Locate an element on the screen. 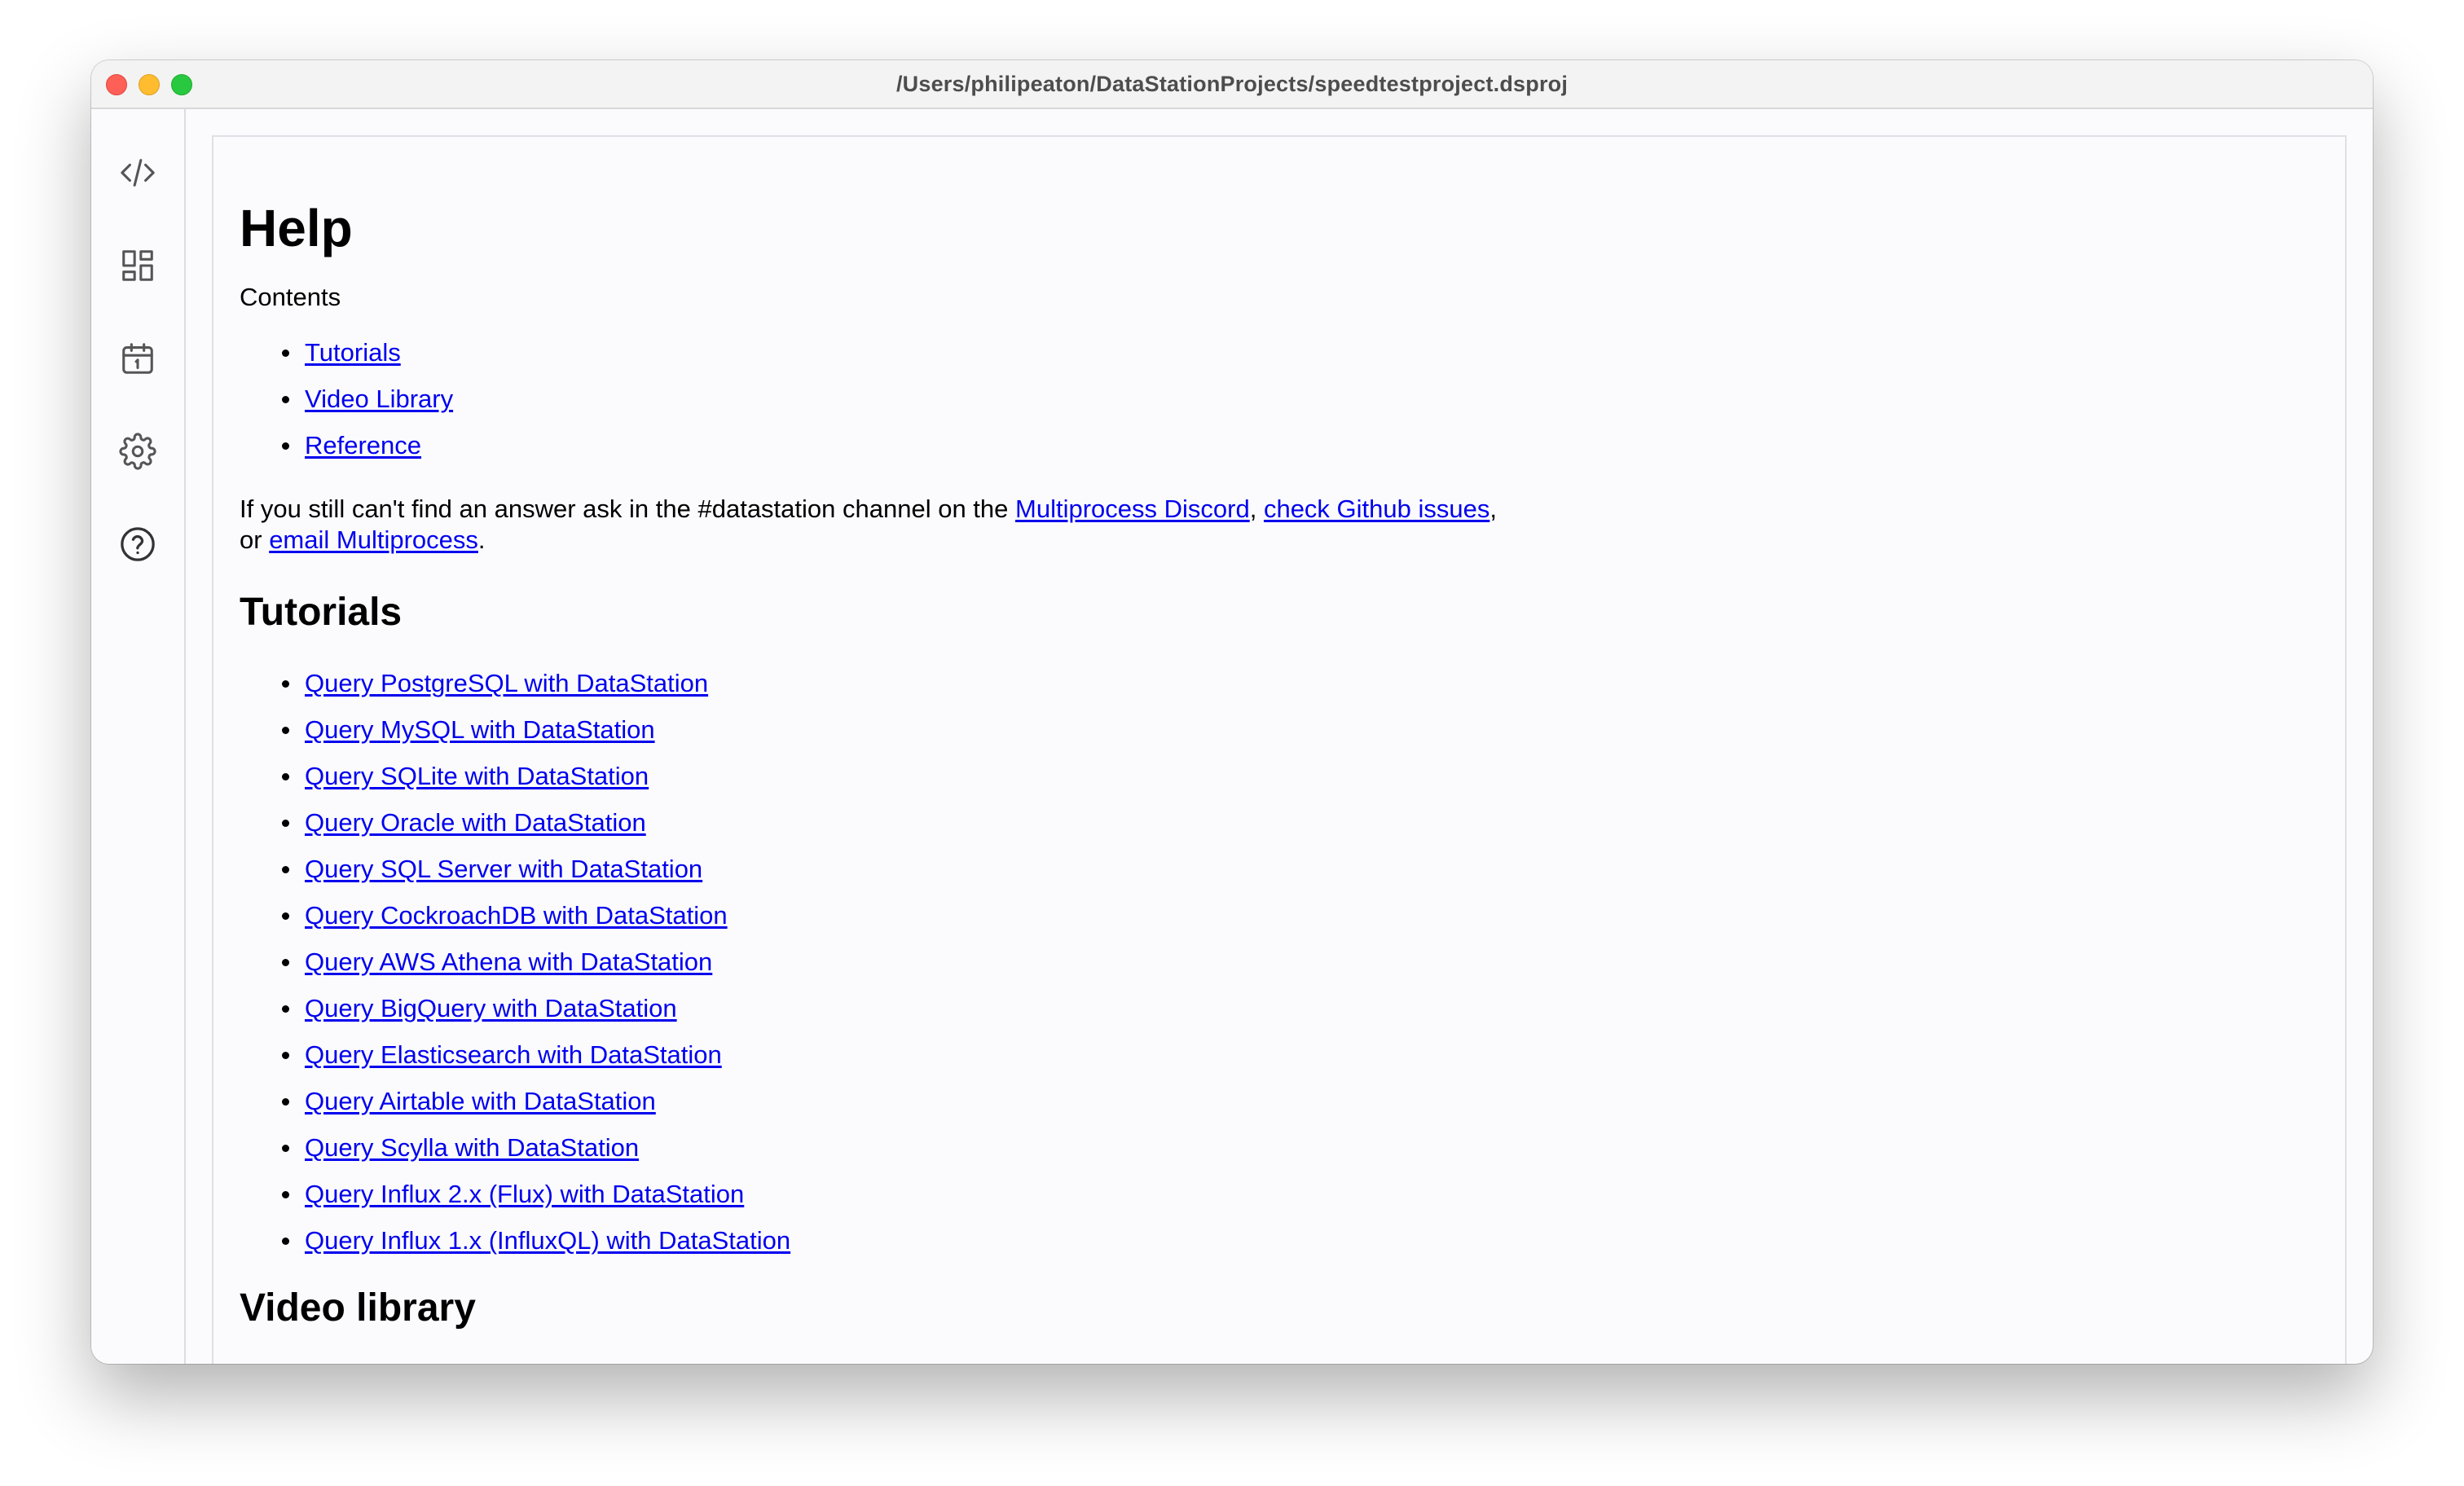  list-item: Query AWS Athena with DataStation is located at coordinates (1300, 962).